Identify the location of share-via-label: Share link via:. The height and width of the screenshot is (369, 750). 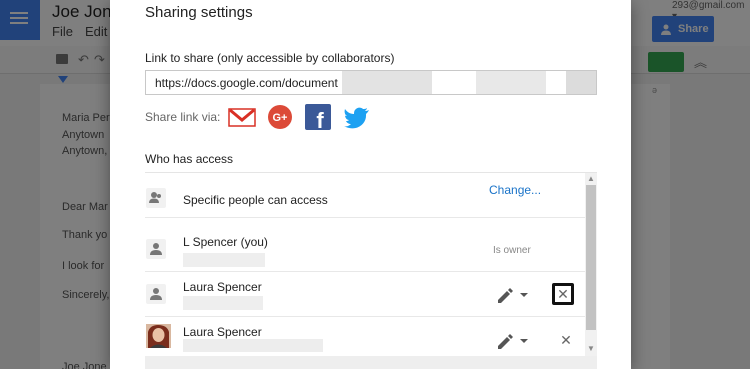
(183, 117).